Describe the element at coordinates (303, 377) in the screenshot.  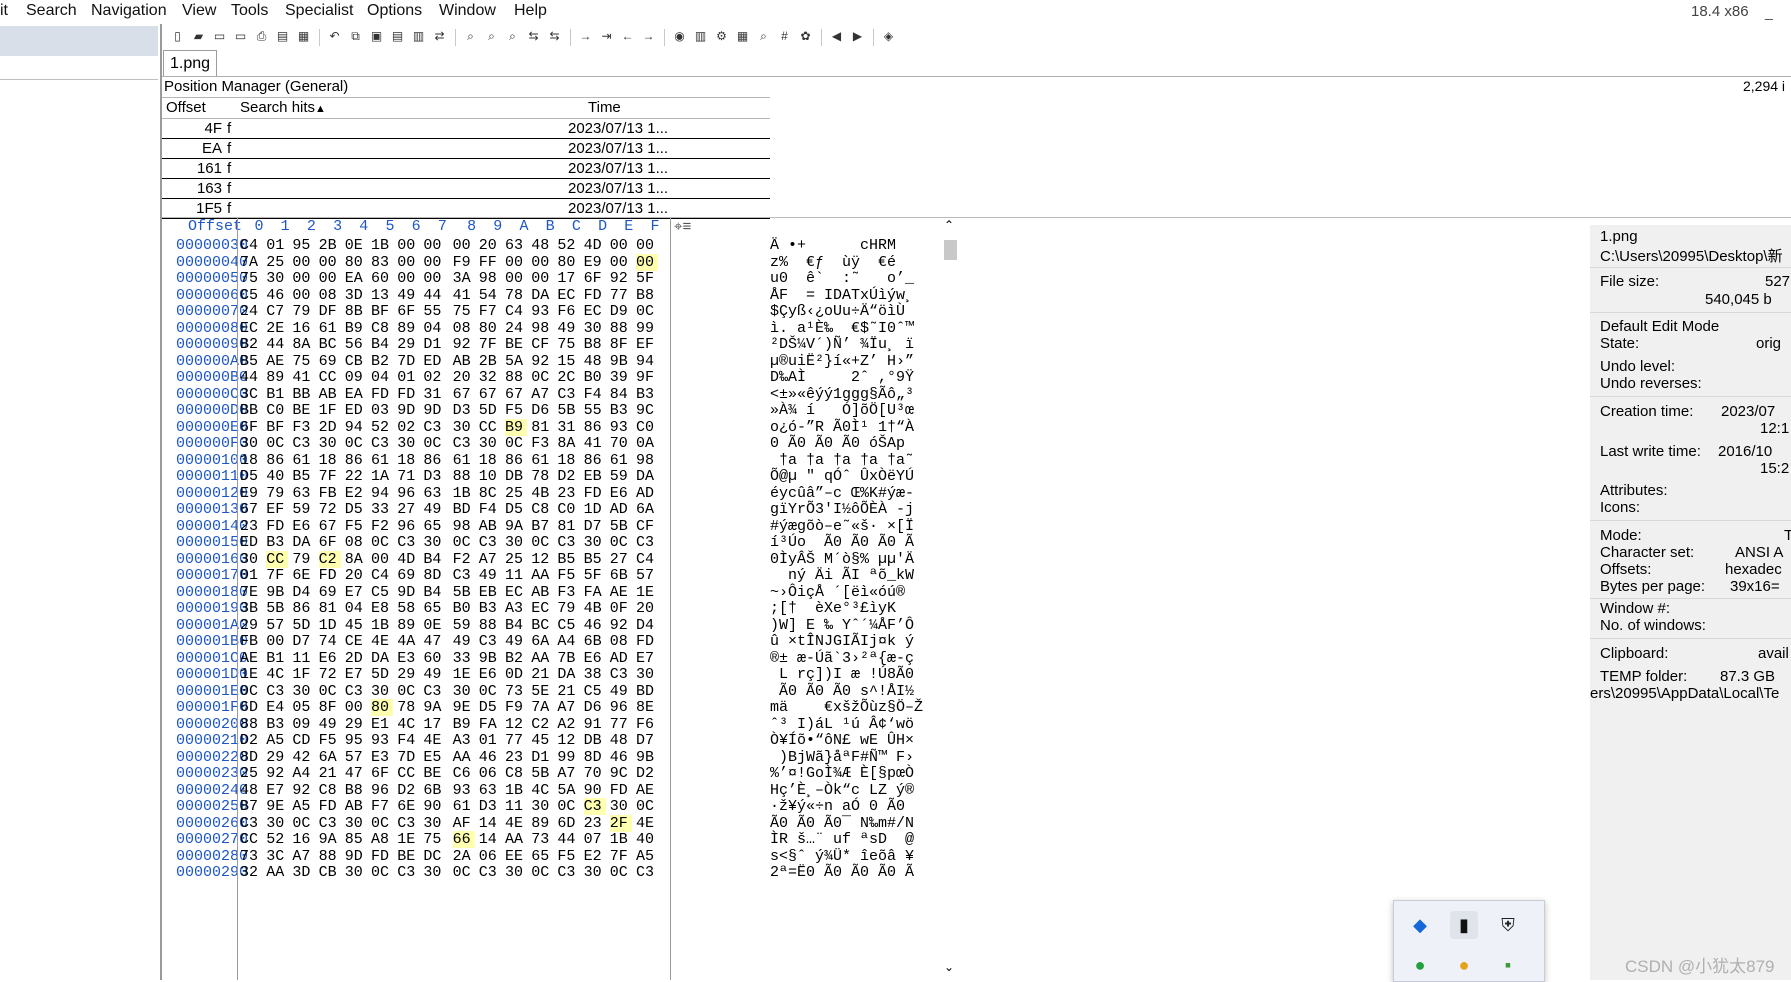
I see `hex-byte: 41` at that location.